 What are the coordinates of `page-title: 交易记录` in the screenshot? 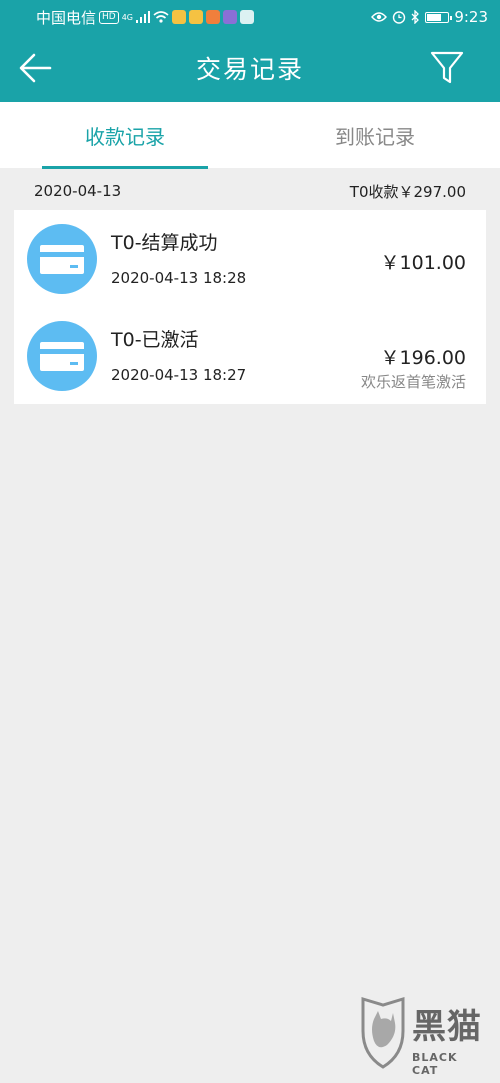 It's located at (249, 69).